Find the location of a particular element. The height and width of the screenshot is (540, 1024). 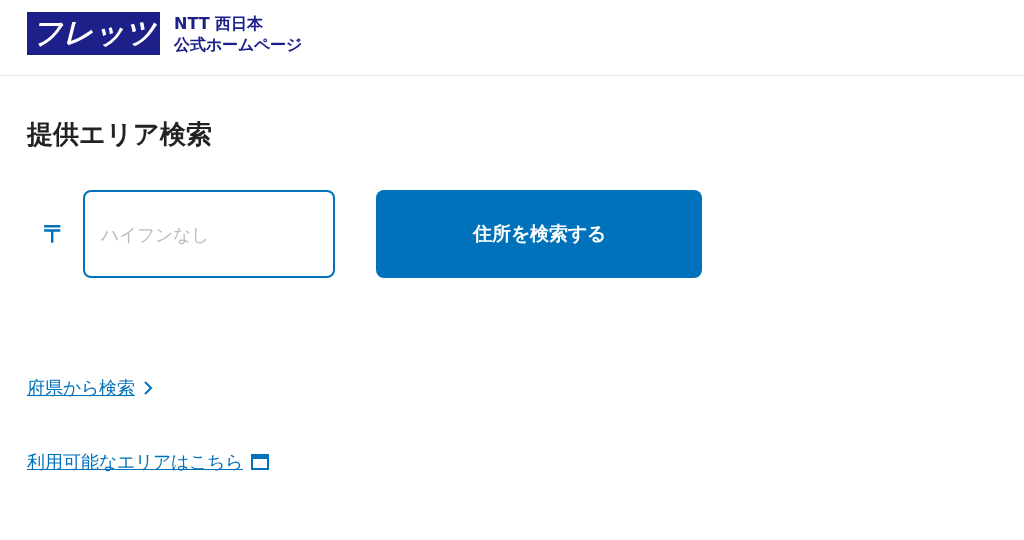

postal-code-field: ハイフンなし is located at coordinates (209, 234).